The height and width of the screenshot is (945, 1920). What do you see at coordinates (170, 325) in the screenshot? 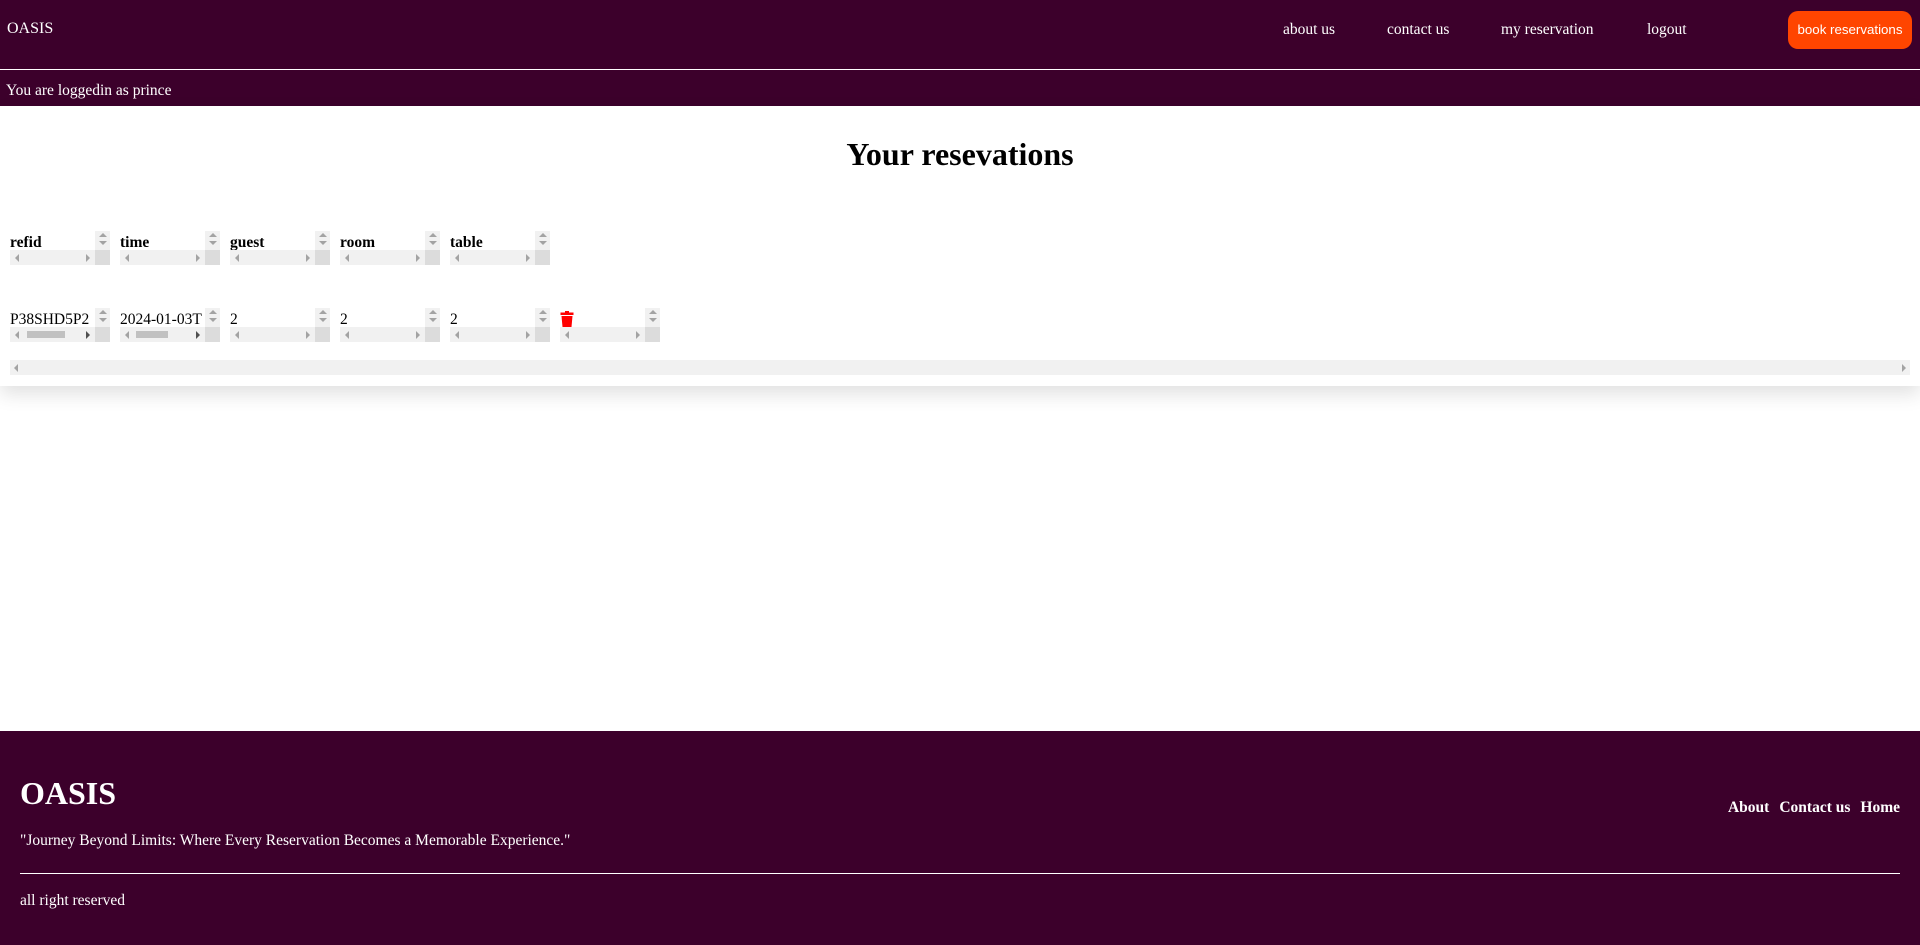
I see `cell-time: 2024-01-03T` at bounding box center [170, 325].